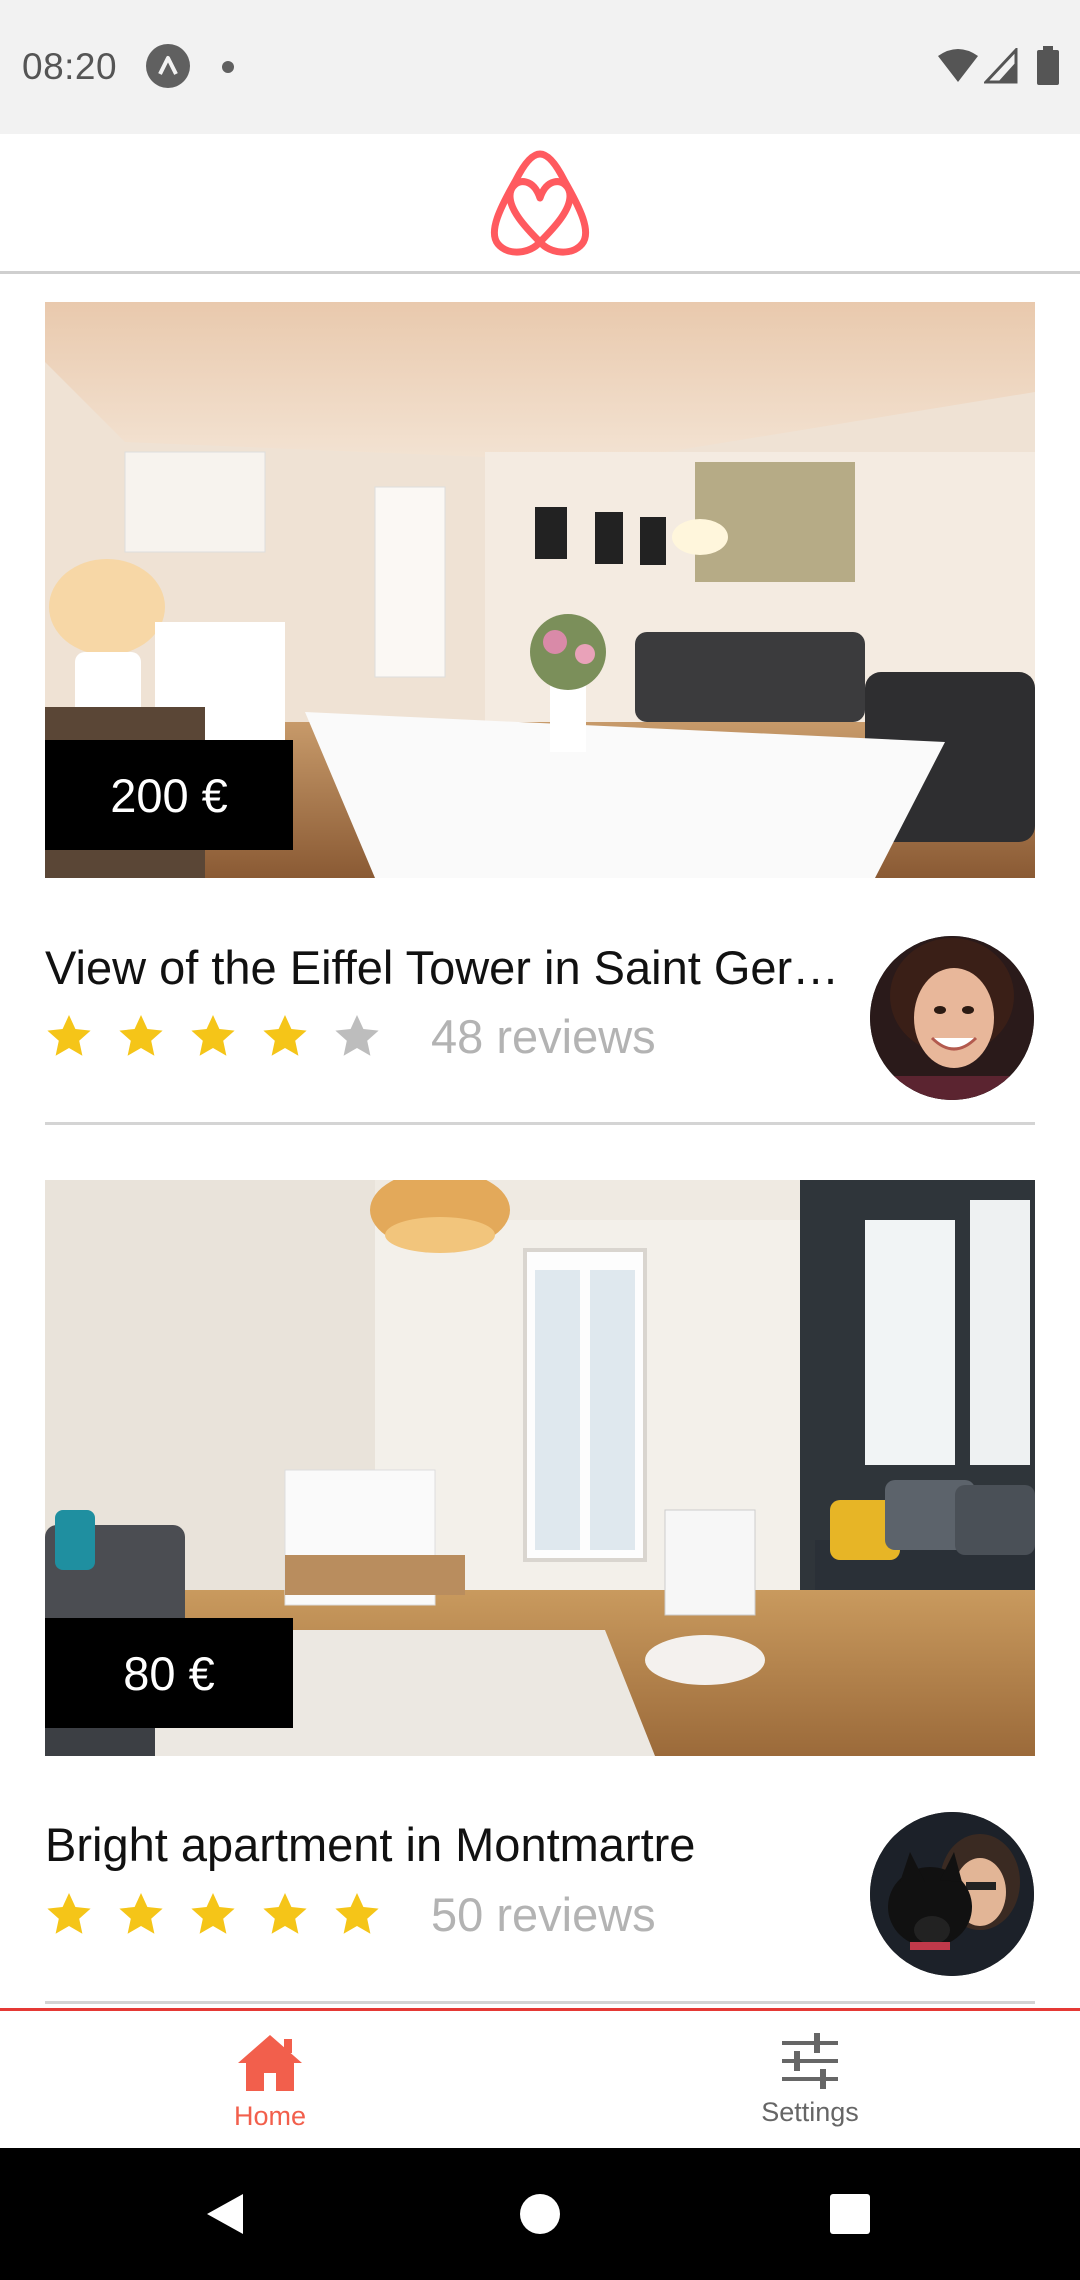 The image size is (1080, 2280). I want to click on nav-home: Home, so click(270, 2081).